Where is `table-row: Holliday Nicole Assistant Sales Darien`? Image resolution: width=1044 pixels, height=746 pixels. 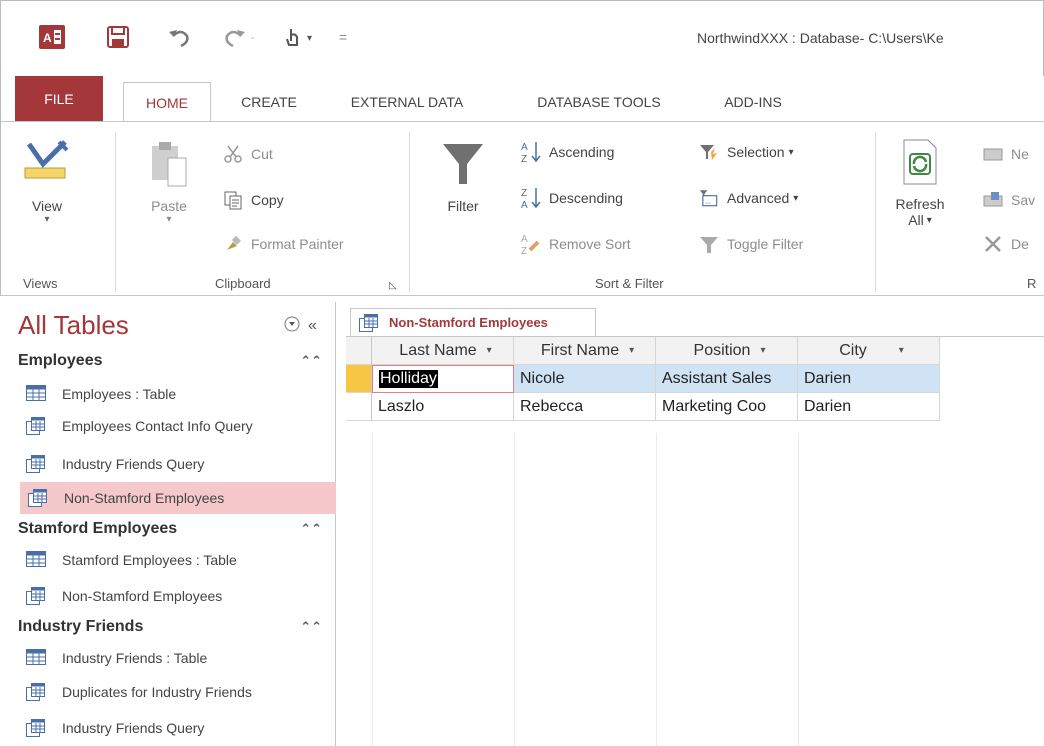 table-row: Holliday Nicole Assistant Sales Darien is located at coordinates (643, 379).